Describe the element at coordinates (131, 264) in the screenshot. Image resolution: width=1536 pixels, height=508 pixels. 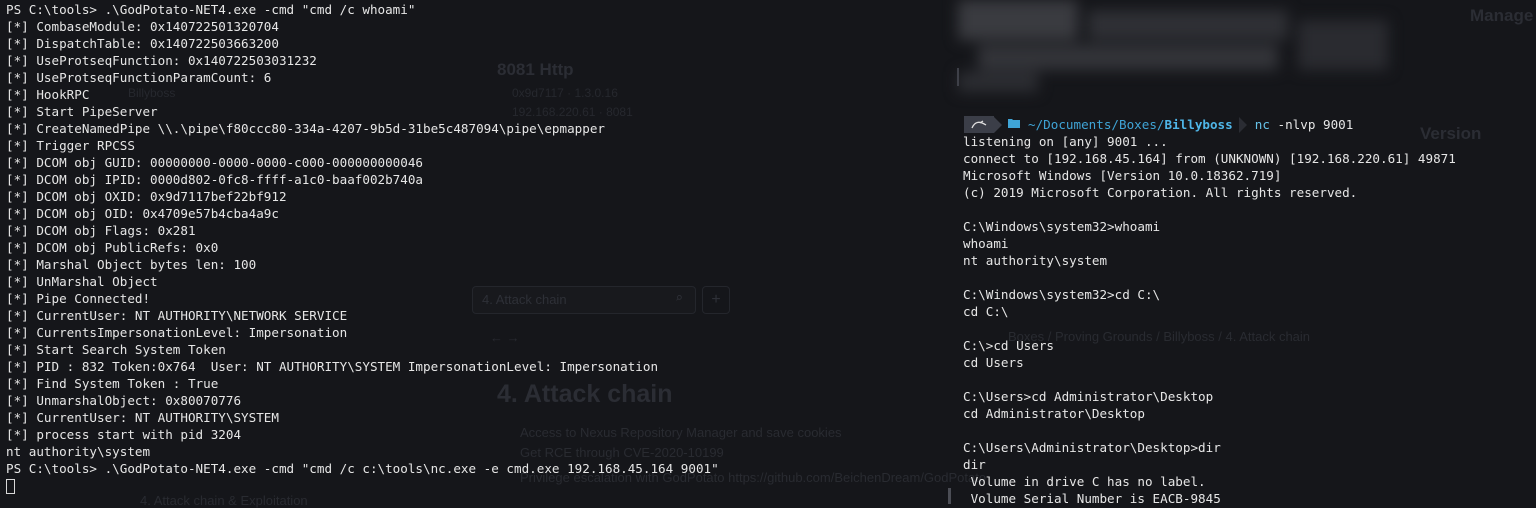
I see `terminal-line: [*] Marshal Object bytes len: 100` at that location.